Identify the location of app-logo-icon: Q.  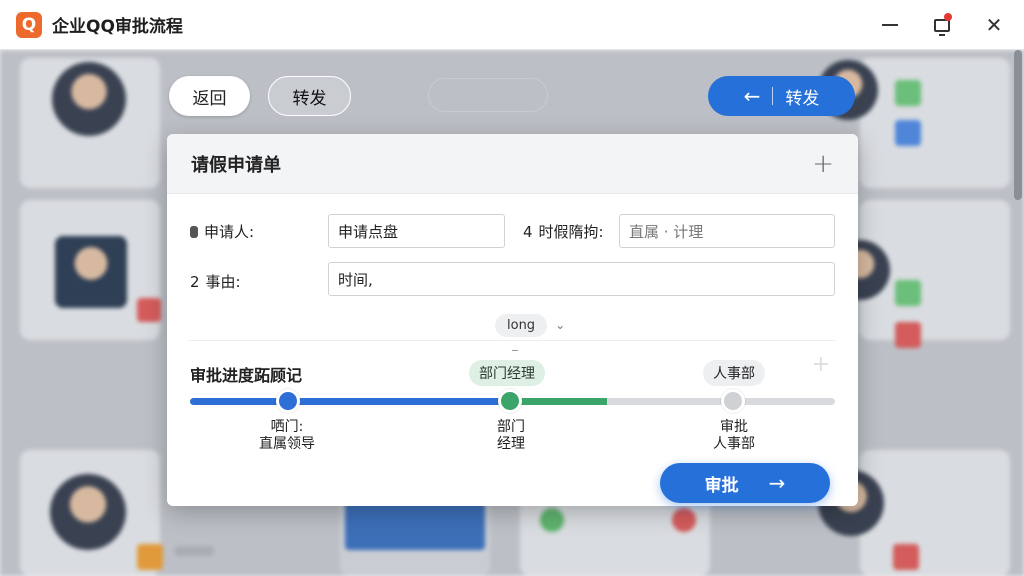
(29, 24).